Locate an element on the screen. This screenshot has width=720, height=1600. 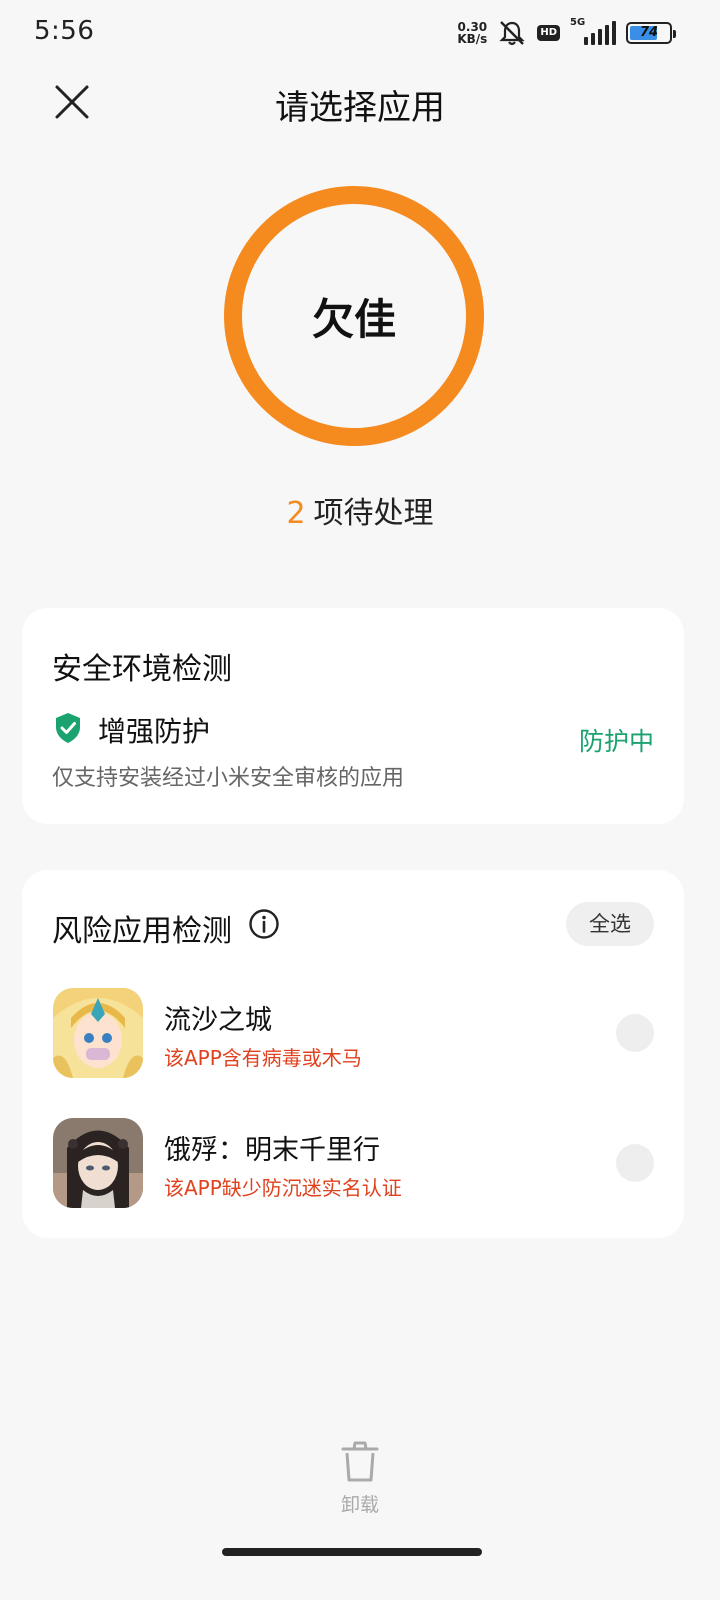
trash-icon is located at coordinates (360, 1461).